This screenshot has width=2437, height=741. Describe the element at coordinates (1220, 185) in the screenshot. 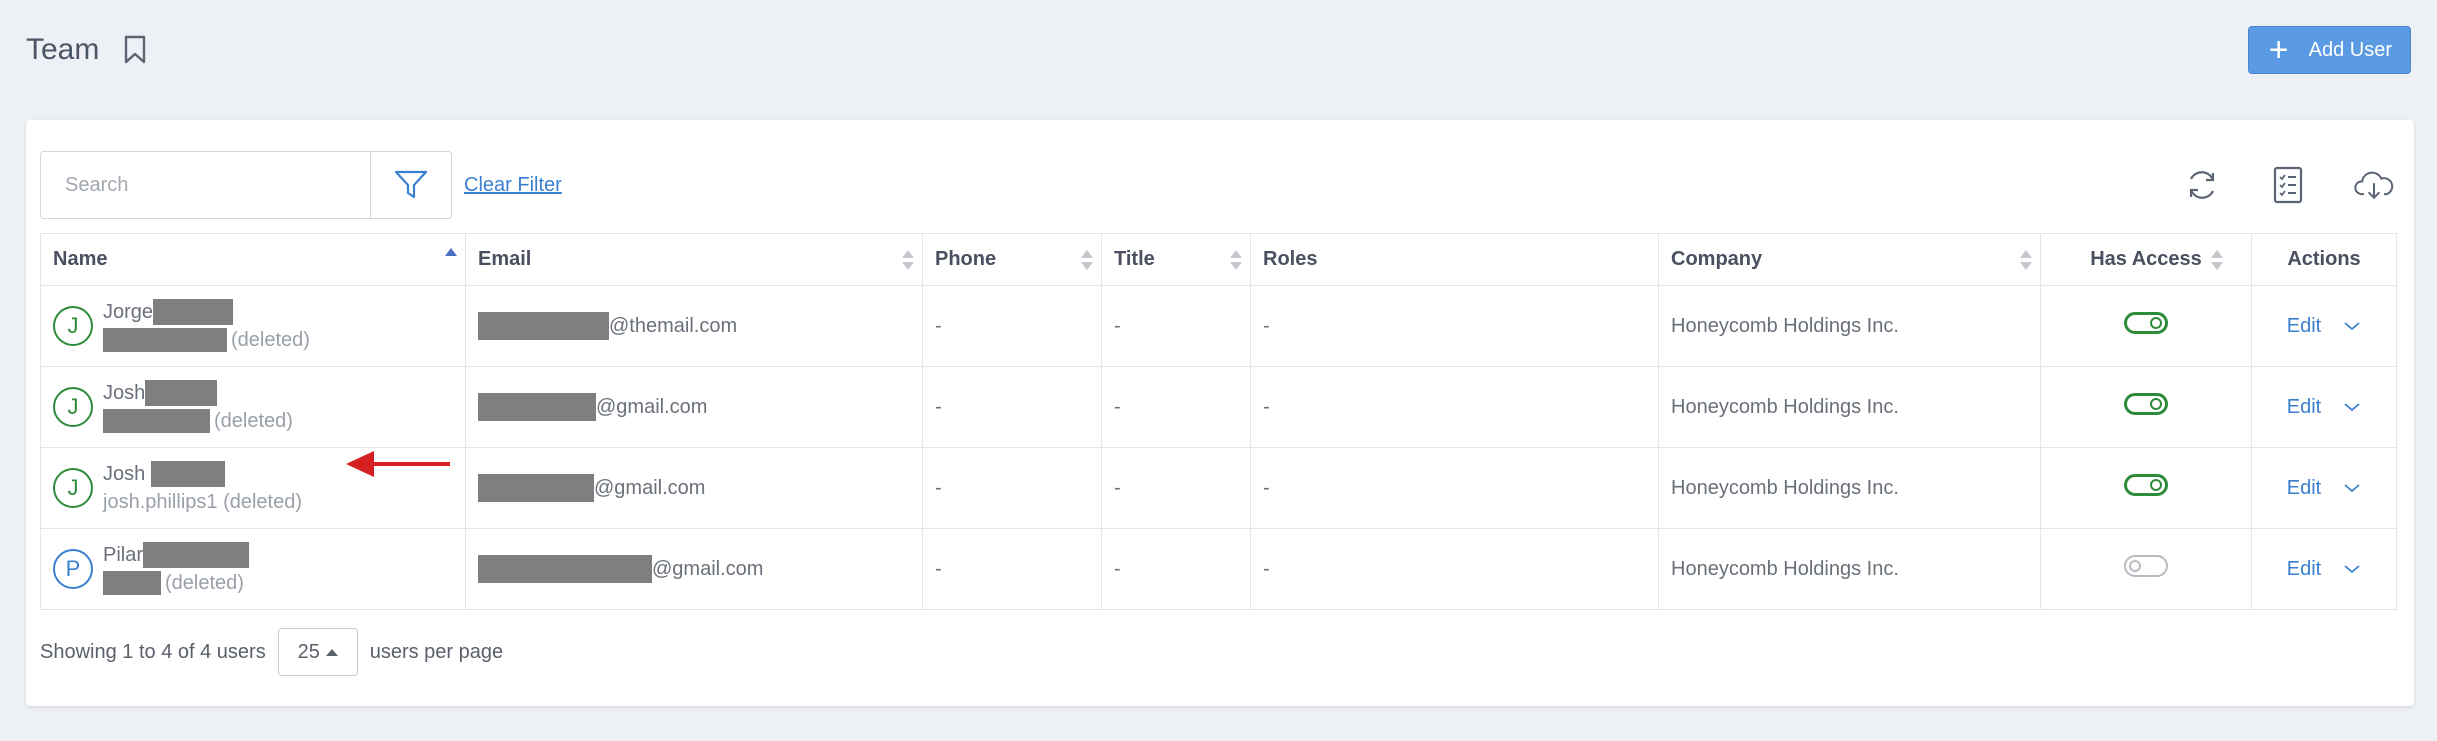

I see `toolbar: Clear Filter` at that location.